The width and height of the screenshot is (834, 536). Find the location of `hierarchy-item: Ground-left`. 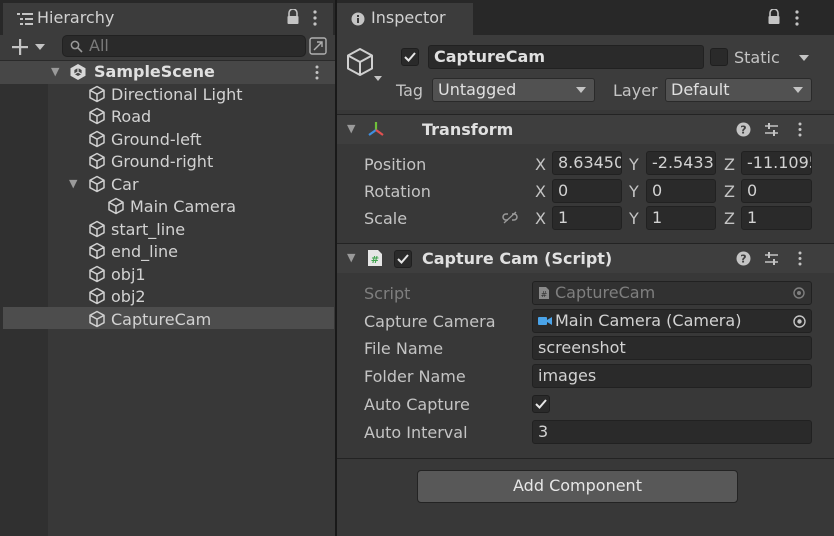

hierarchy-item: Ground-left is located at coordinates (145, 139).